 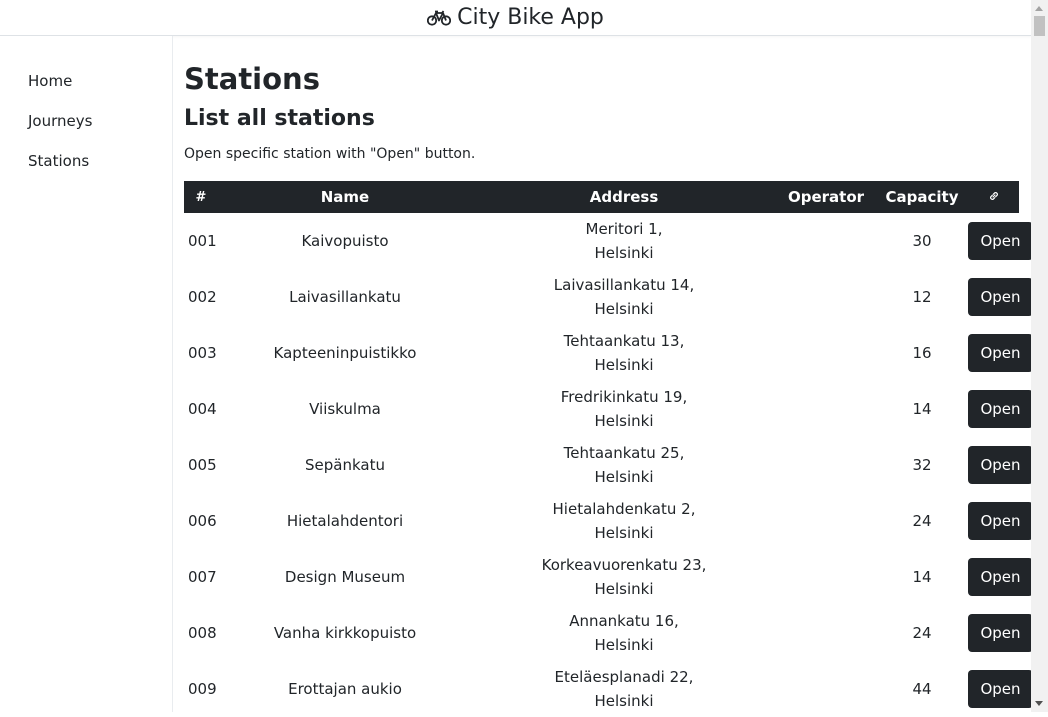 I want to click on station-name: Hietalahdentori, so click(x=345, y=521).